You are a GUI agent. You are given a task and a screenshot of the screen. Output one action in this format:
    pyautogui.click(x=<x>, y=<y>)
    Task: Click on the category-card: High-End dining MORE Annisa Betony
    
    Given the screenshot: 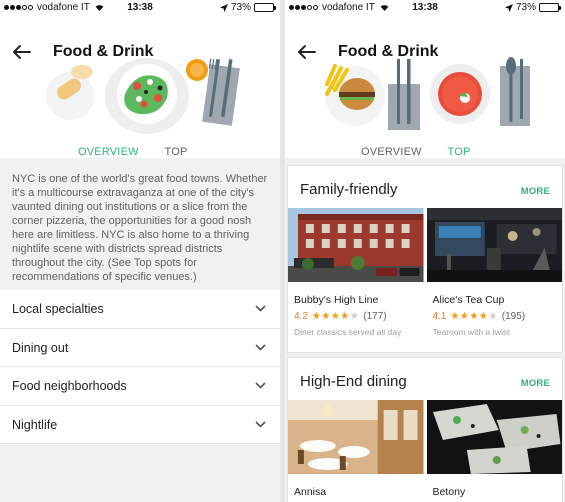 What is the action you would take?
    pyautogui.click(x=425, y=430)
    